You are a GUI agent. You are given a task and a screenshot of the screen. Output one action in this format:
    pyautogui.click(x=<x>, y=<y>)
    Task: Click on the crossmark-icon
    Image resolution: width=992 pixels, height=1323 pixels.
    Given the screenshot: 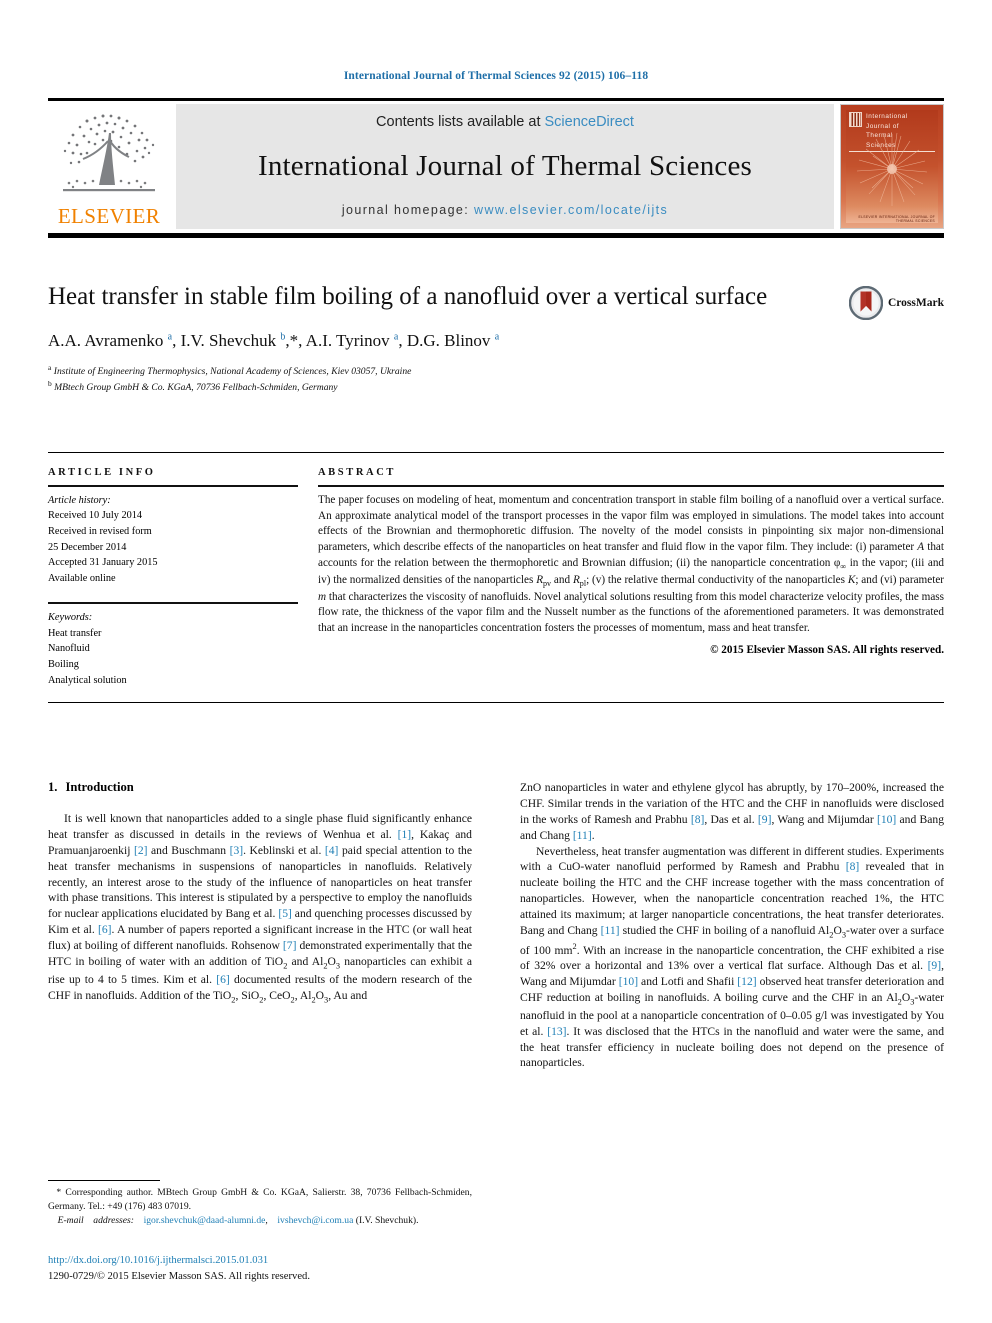 What is the action you would take?
    pyautogui.click(x=865, y=303)
    